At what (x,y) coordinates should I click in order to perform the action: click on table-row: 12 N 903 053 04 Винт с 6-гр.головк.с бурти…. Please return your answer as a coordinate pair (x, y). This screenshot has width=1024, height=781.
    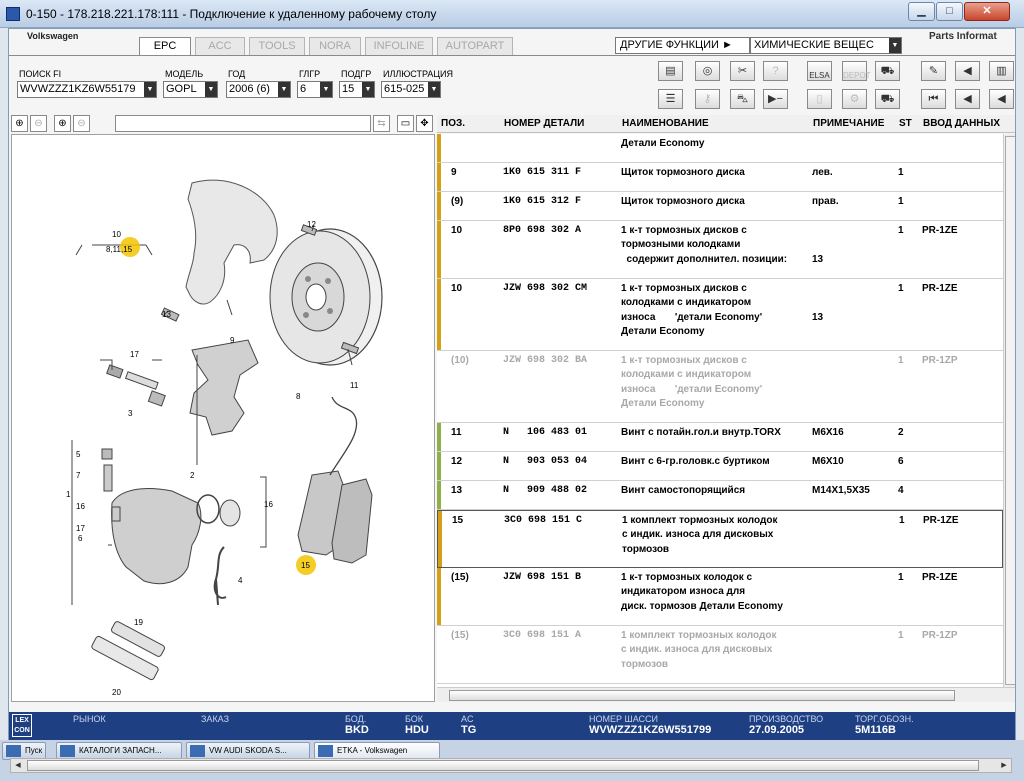
    Looking at the image, I should click on (720, 466).